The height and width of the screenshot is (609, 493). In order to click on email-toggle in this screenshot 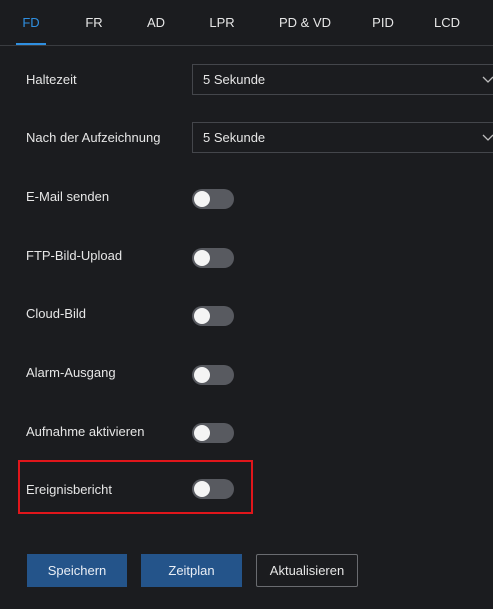, I will do `click(213, 199)`.